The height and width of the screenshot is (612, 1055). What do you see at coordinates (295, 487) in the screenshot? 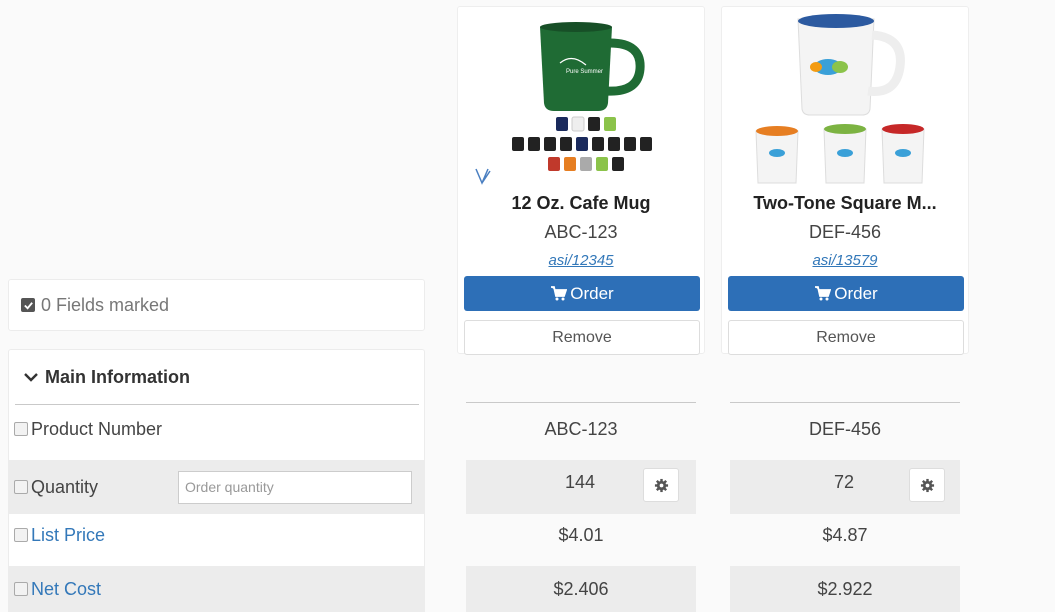
I see `order-quantity-input` at bounding box center [295, 487].